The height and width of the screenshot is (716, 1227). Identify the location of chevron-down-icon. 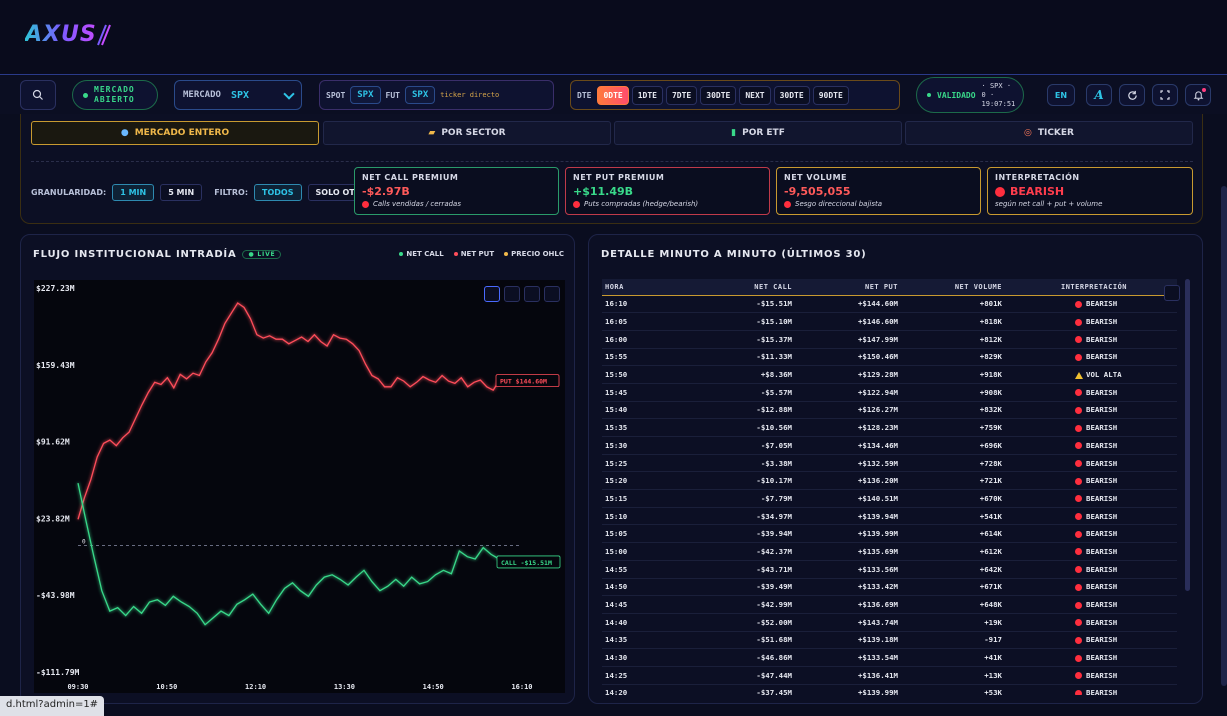
(289, 94).